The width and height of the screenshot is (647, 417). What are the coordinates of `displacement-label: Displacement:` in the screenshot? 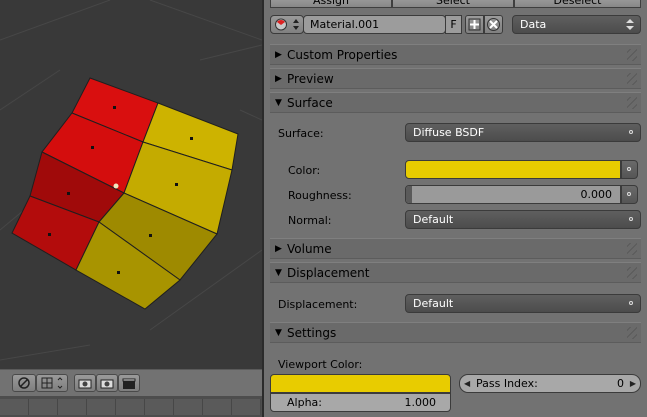 It's located at (318, 304).